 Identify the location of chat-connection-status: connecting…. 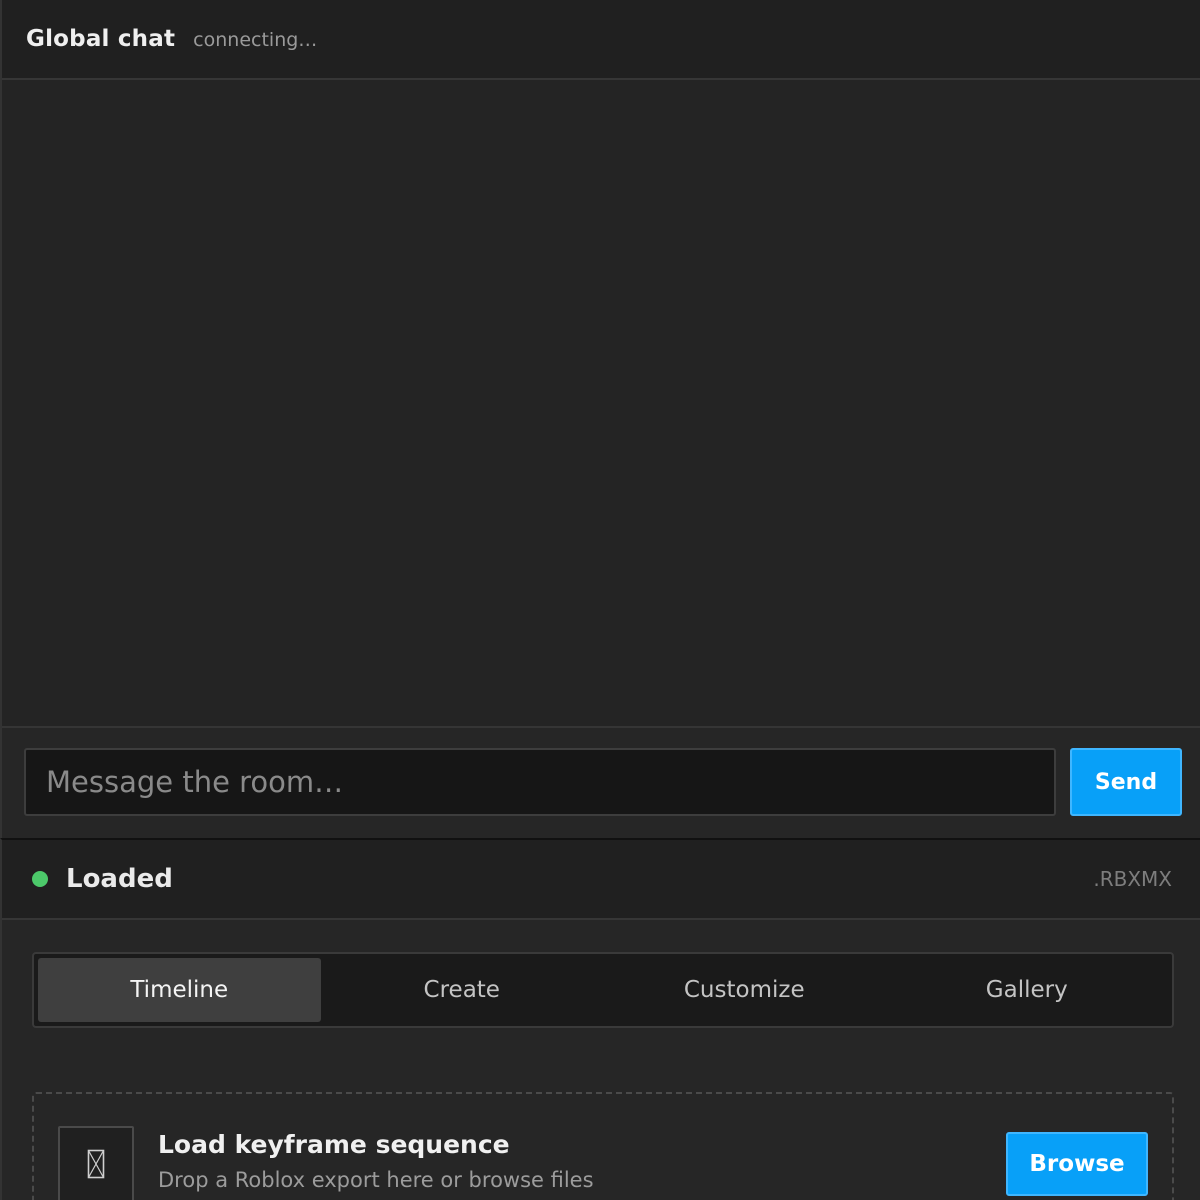
(255, 40).